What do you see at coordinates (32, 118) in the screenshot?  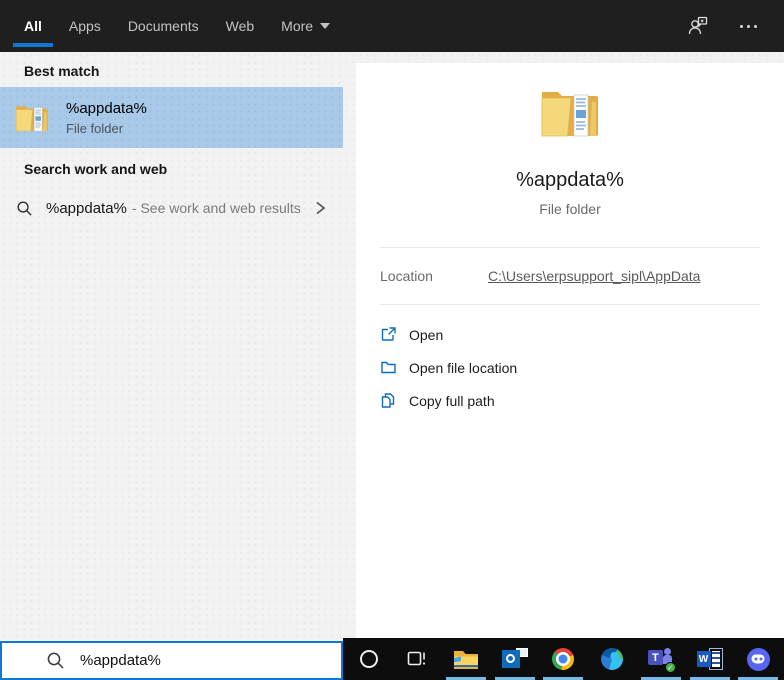 I see `folder-icon` at bounding box center [32, 118].